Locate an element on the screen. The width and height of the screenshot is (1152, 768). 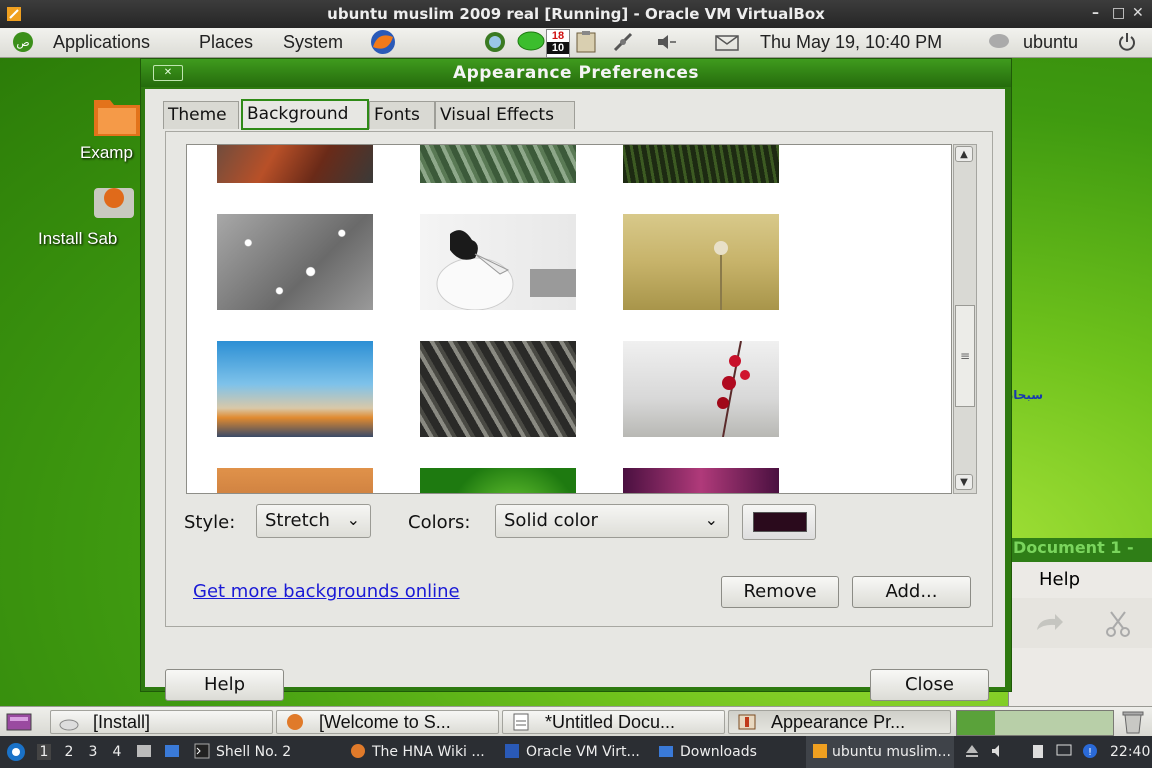
trash-icon is located at coordinates (1133, 722).